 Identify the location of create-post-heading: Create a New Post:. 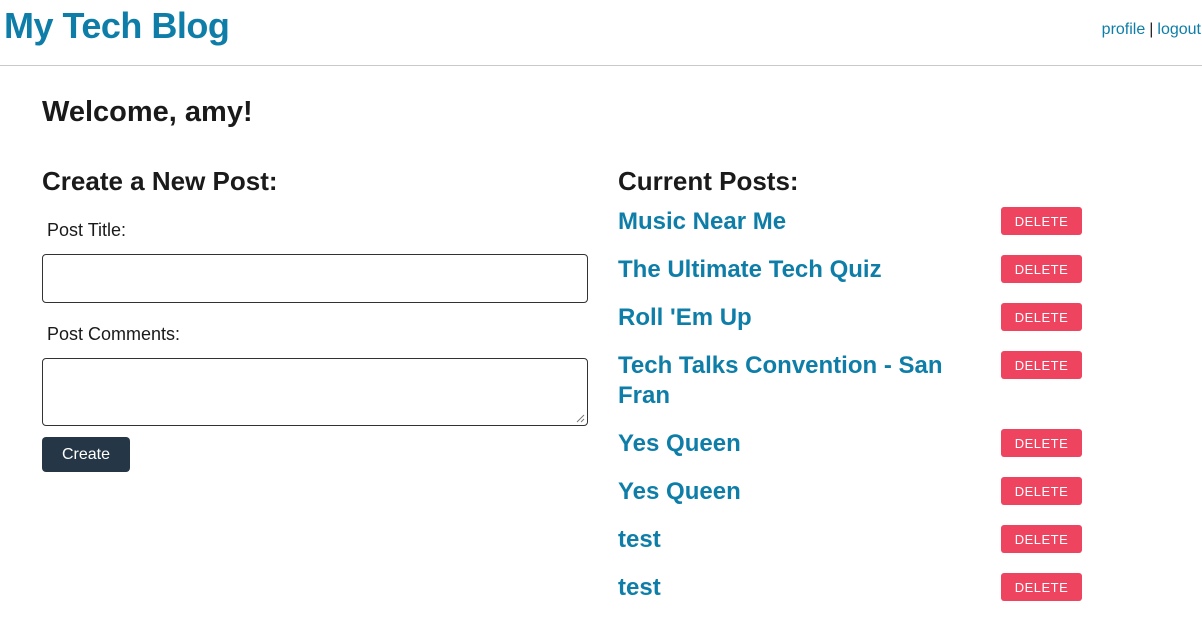
(160, 181).